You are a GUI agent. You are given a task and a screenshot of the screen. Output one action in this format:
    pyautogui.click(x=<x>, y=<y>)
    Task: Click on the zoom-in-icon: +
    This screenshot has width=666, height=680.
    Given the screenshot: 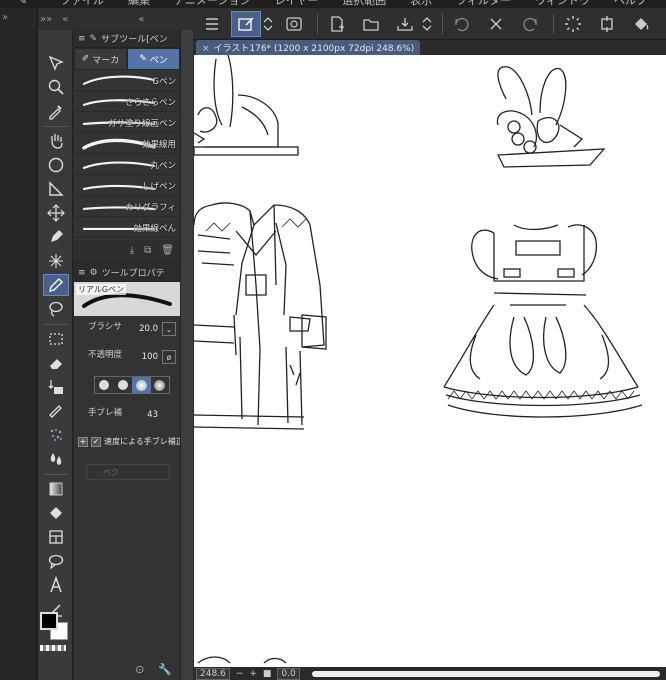 What is the action you would take?
    pyautogui.click(x=253, y=674)
    